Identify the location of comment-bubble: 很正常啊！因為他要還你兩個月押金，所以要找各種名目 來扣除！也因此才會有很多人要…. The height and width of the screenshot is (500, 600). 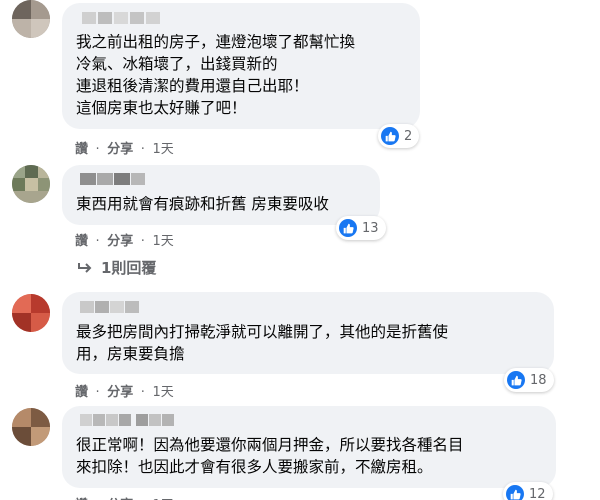
(309, 447).